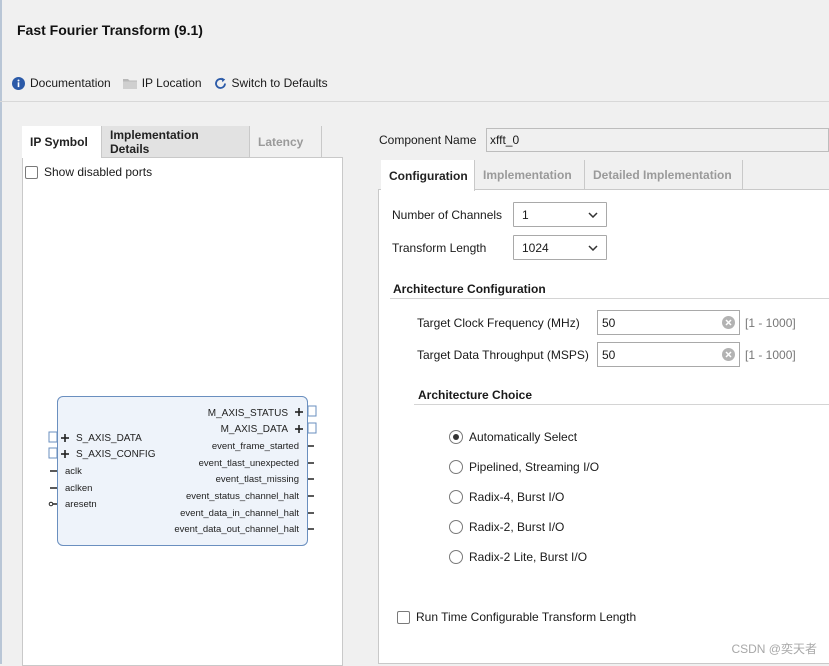  I want to click on runtime-config-checkbox: Run Time Configurable Transform Length, so click(516, 617).